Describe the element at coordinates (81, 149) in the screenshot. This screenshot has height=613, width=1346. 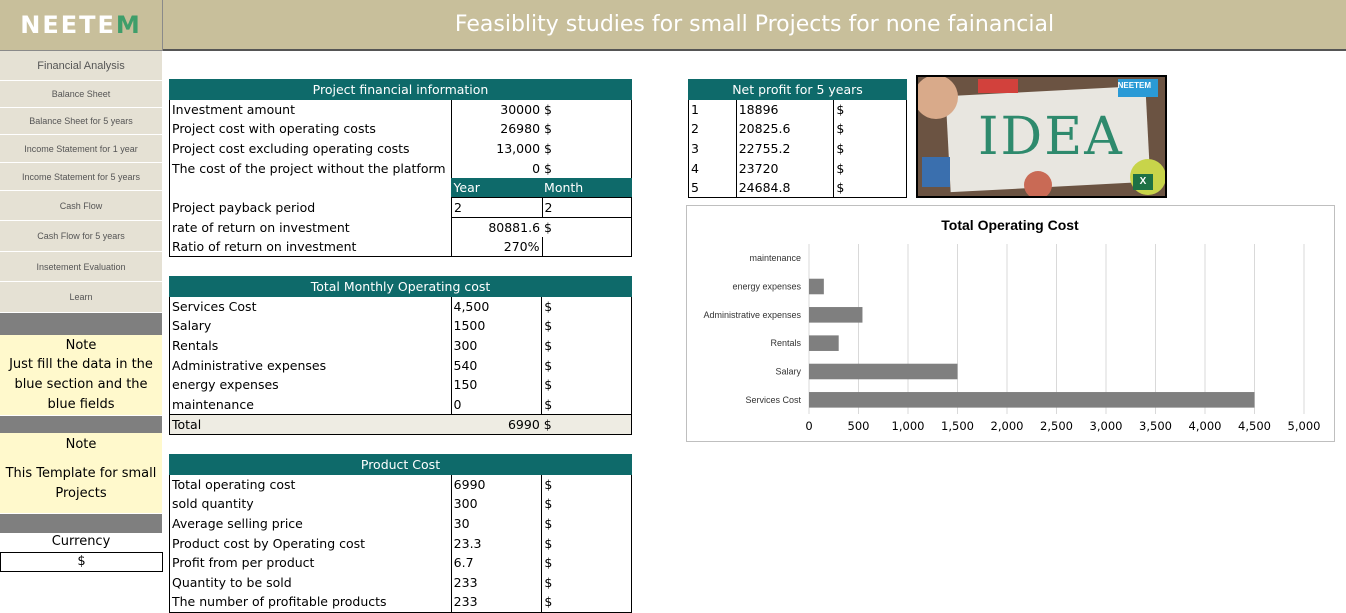
I see `sidebar-item-income-statement-1-year: Income Statement for 1 year` at that location.